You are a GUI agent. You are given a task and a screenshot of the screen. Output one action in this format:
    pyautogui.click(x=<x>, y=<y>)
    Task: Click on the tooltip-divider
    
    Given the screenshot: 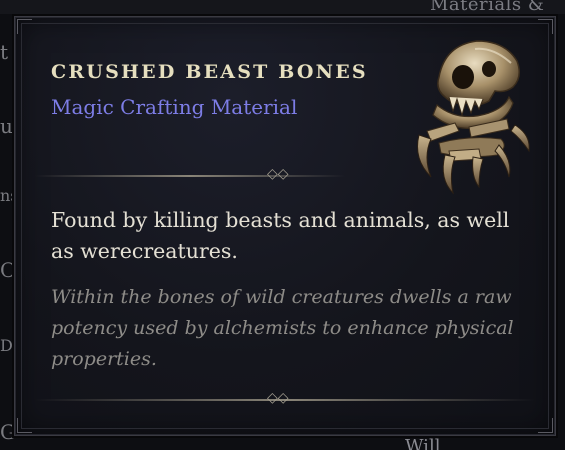 What is the action you would take?
    pyautogui.click(x=190, y=176)
    